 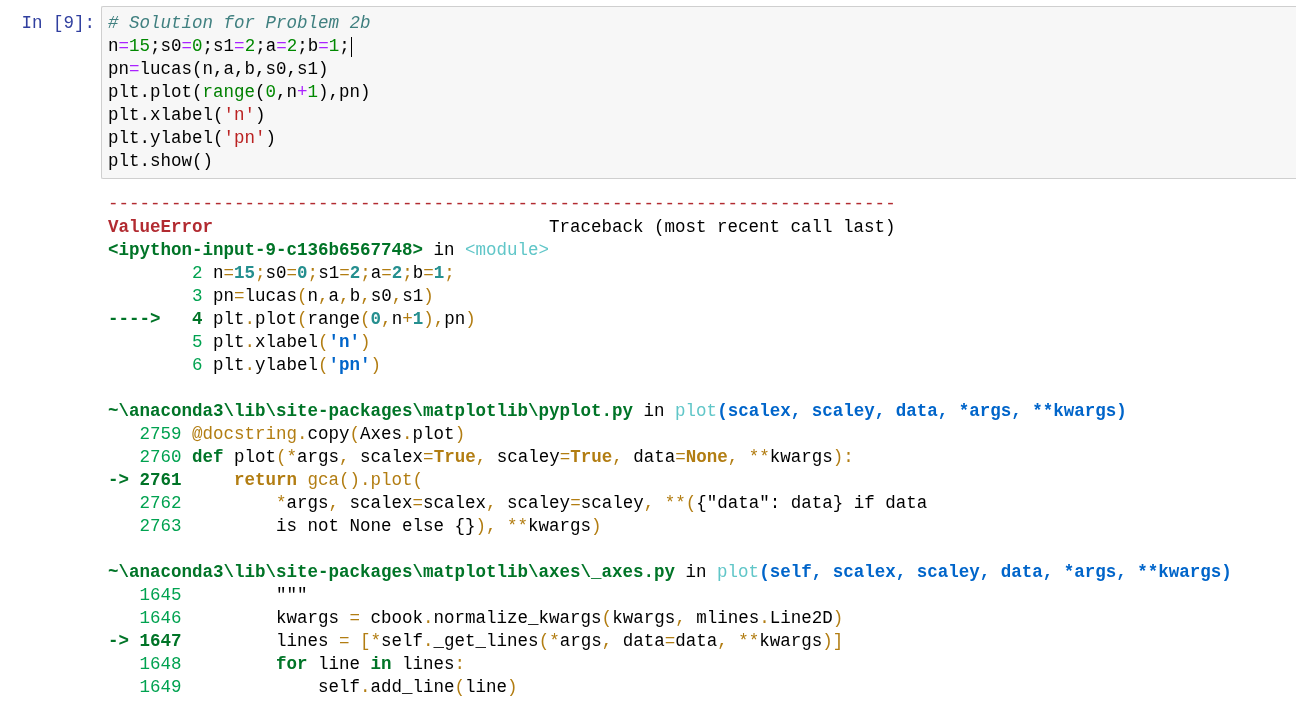 What do you see at coordinates (160, 664) in the screenshot?
I see `line-number: 1648` at bounding box center [160, 664].